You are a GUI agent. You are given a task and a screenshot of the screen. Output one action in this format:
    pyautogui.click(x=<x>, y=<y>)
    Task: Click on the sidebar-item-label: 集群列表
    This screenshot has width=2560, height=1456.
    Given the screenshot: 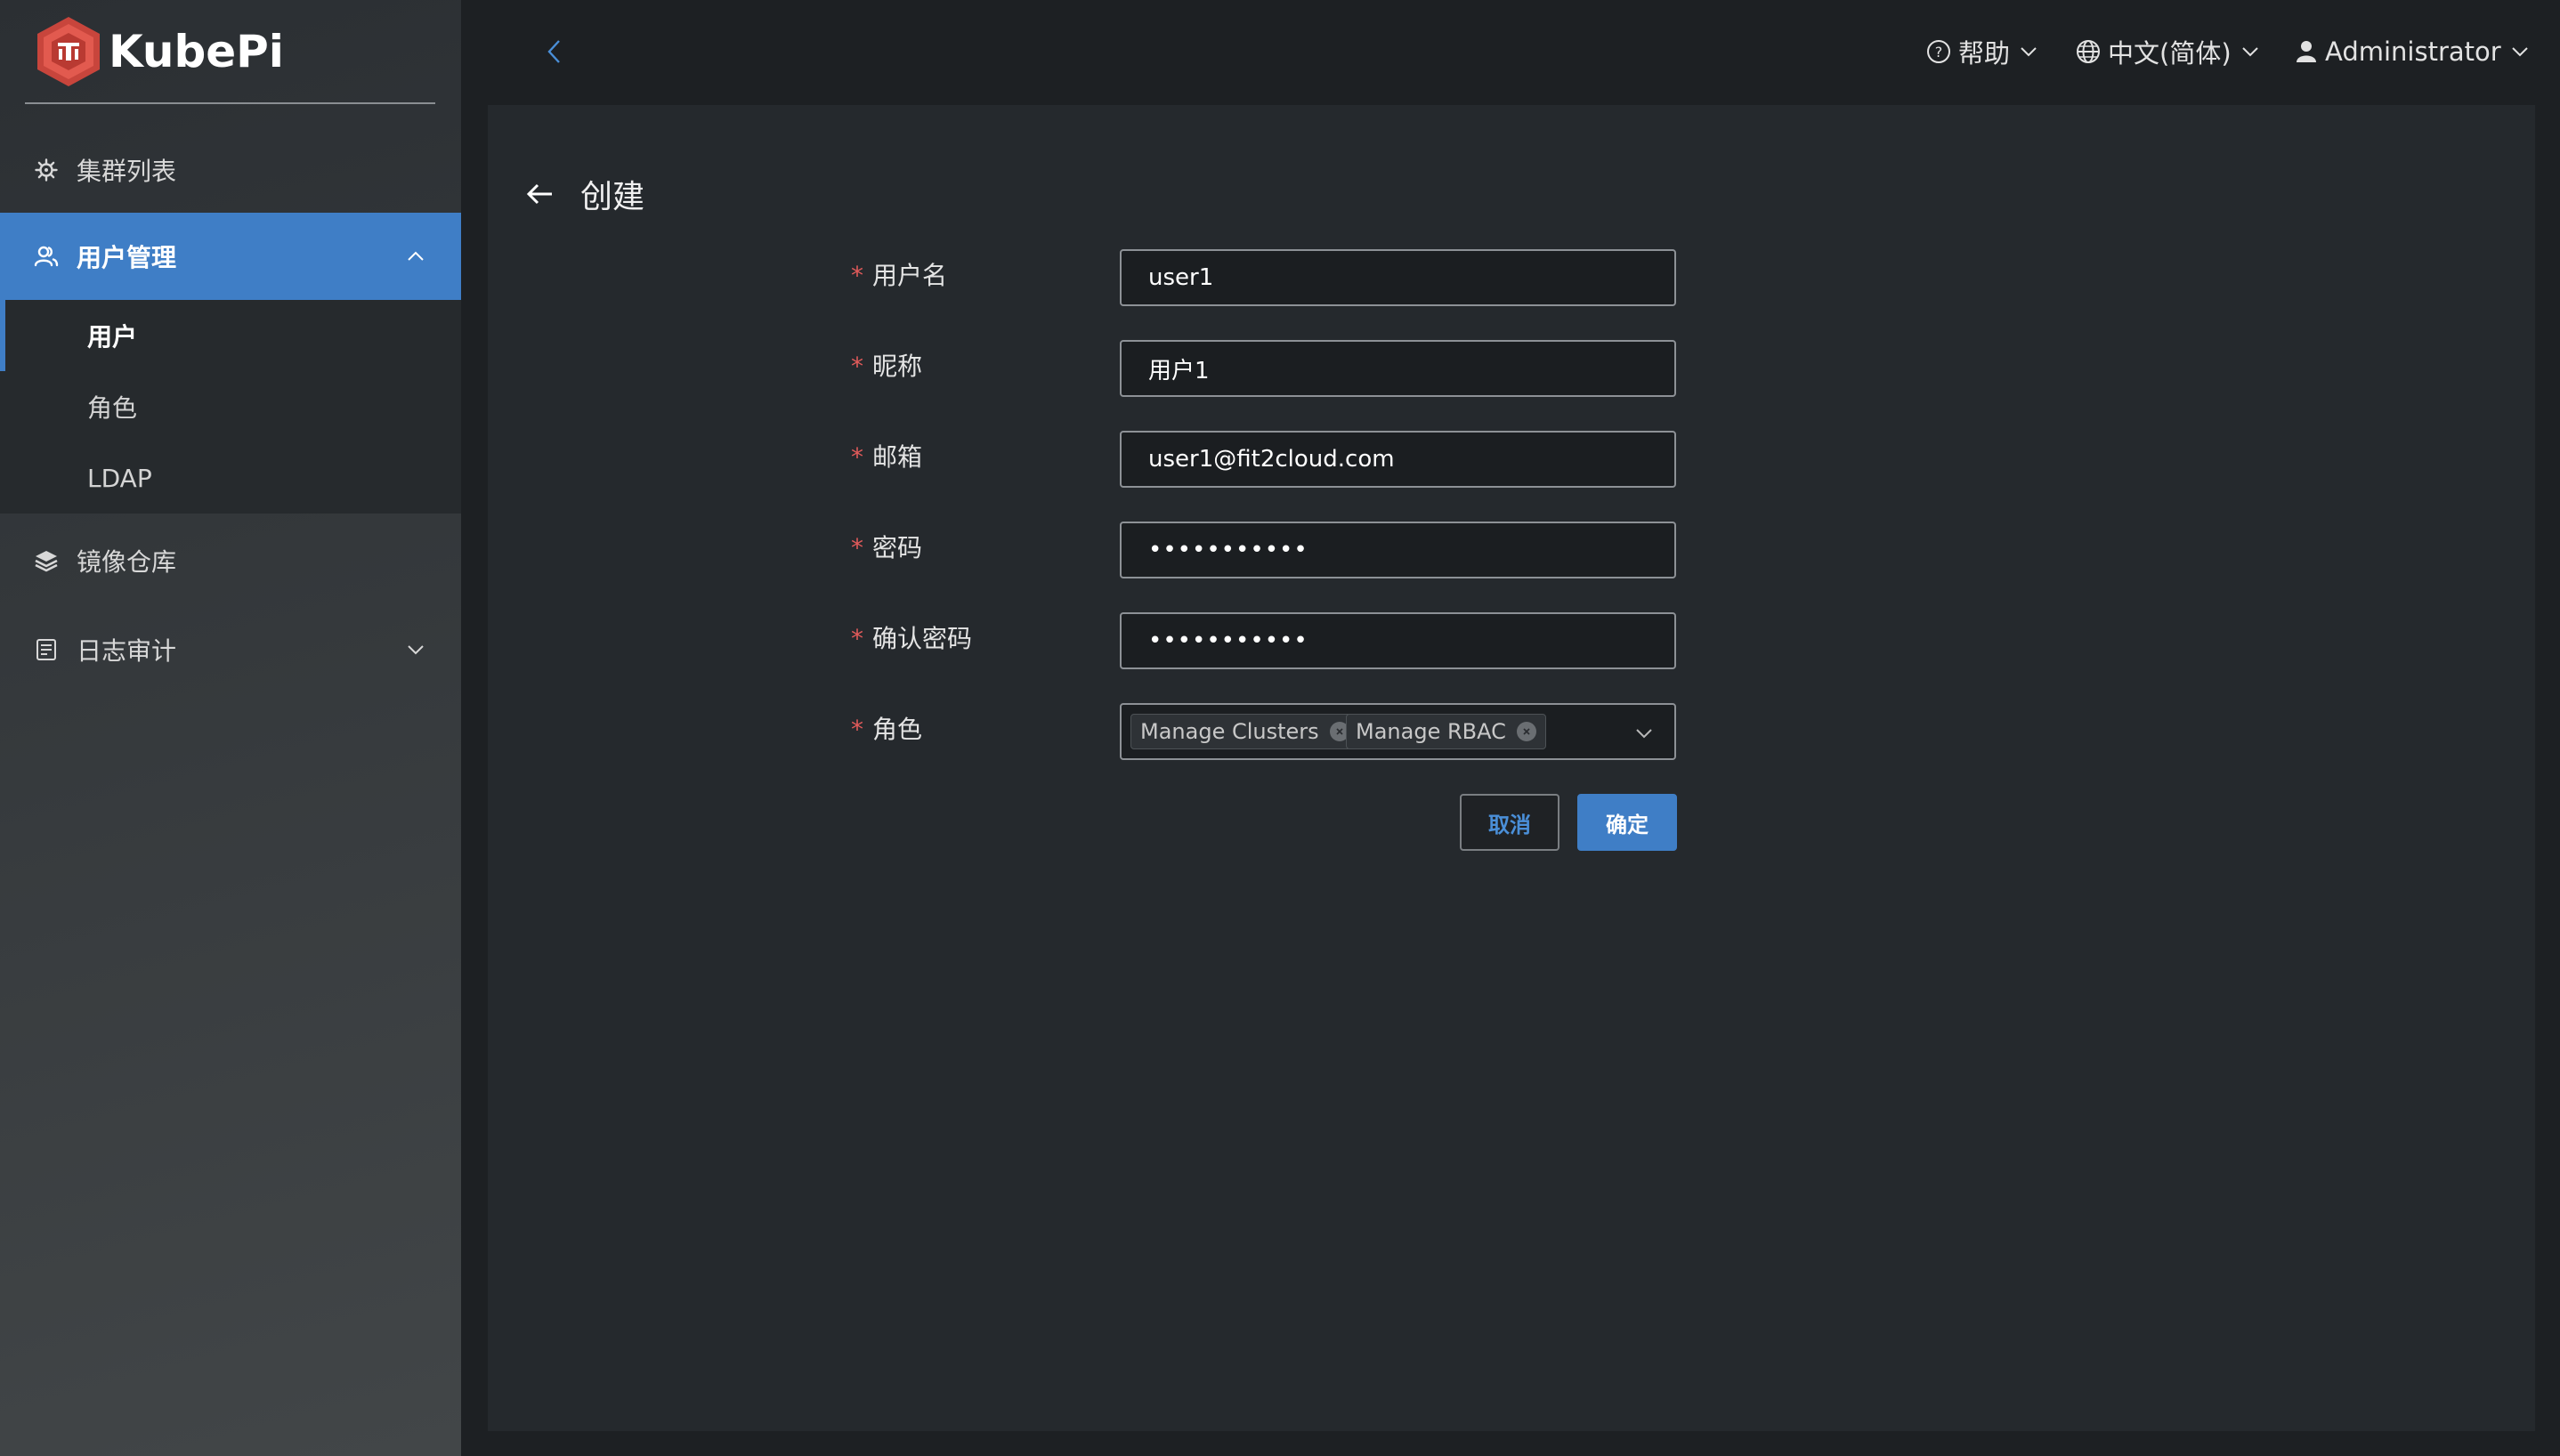 What is the action you would take?
    pyautogui.click(x=127, y=170)
    